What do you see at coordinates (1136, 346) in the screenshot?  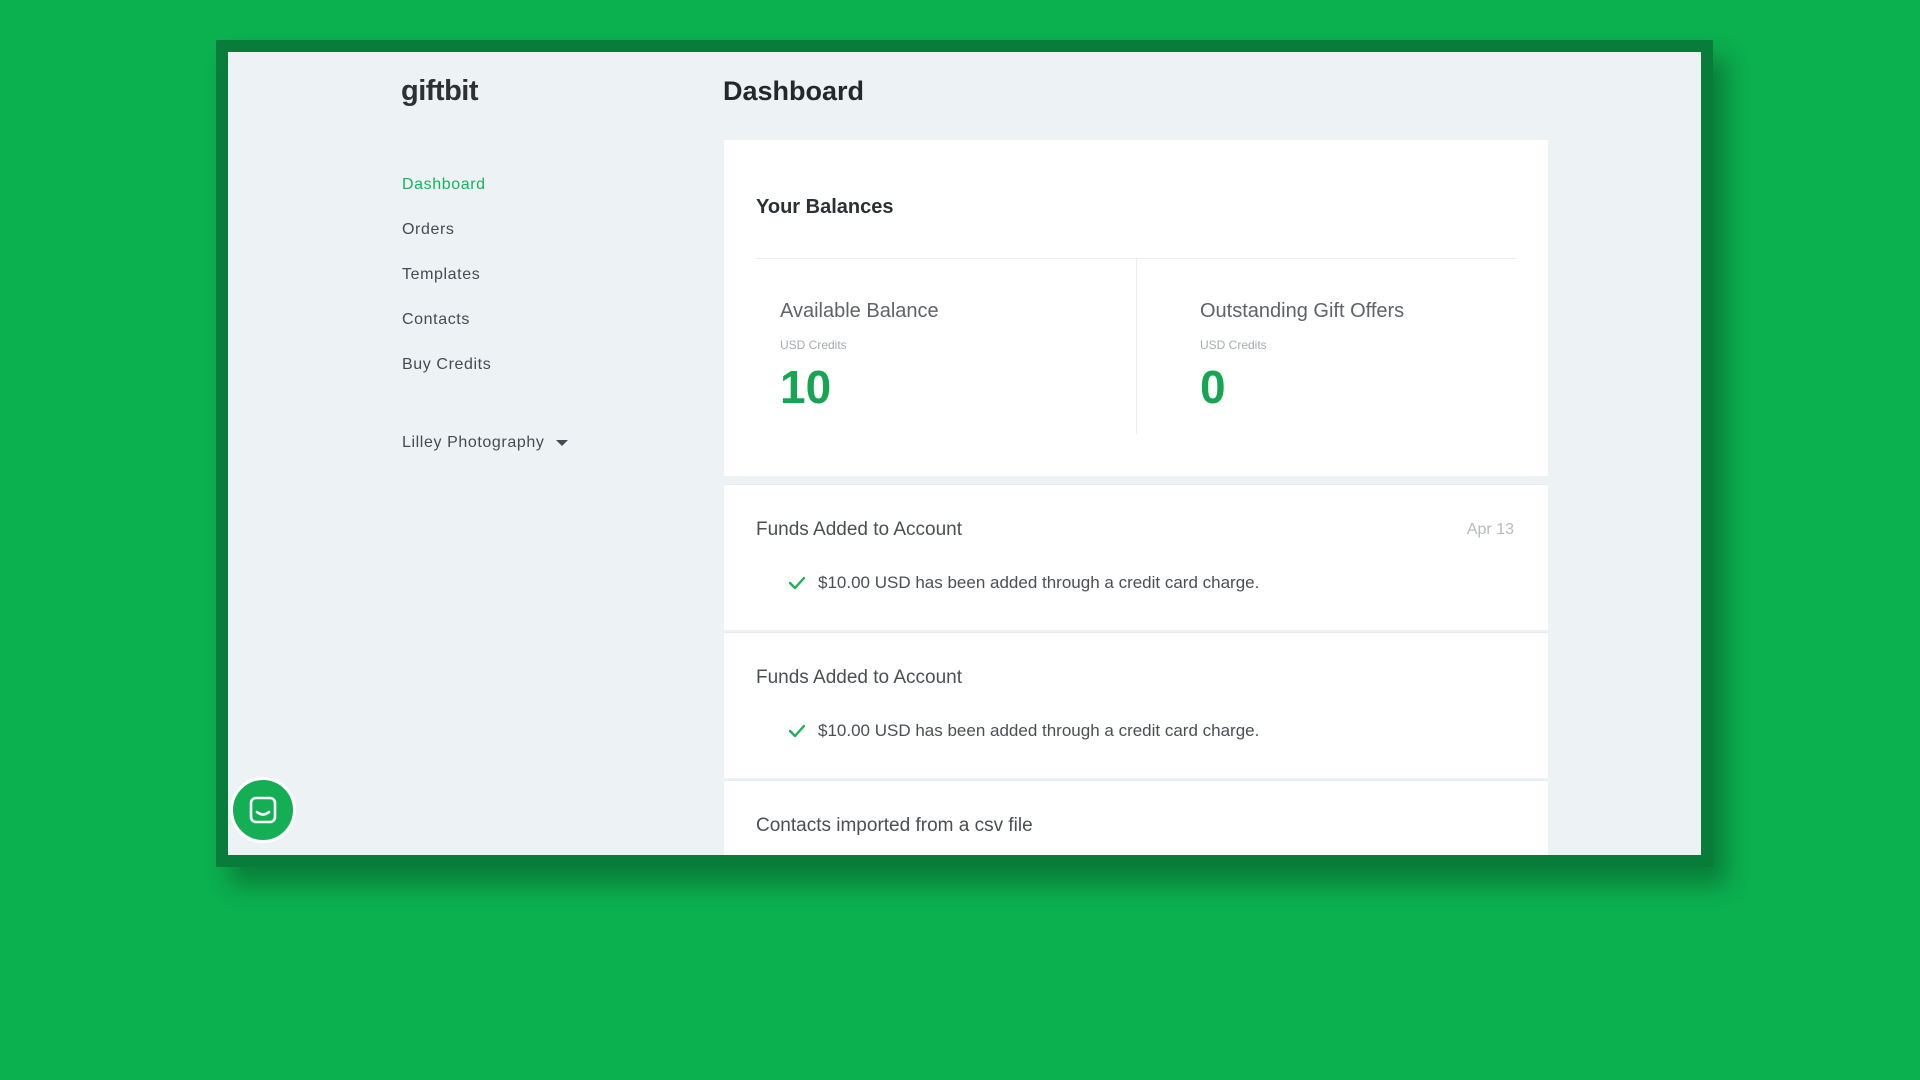 I see `balances-column-divider` at bounding box center [1136, 346].